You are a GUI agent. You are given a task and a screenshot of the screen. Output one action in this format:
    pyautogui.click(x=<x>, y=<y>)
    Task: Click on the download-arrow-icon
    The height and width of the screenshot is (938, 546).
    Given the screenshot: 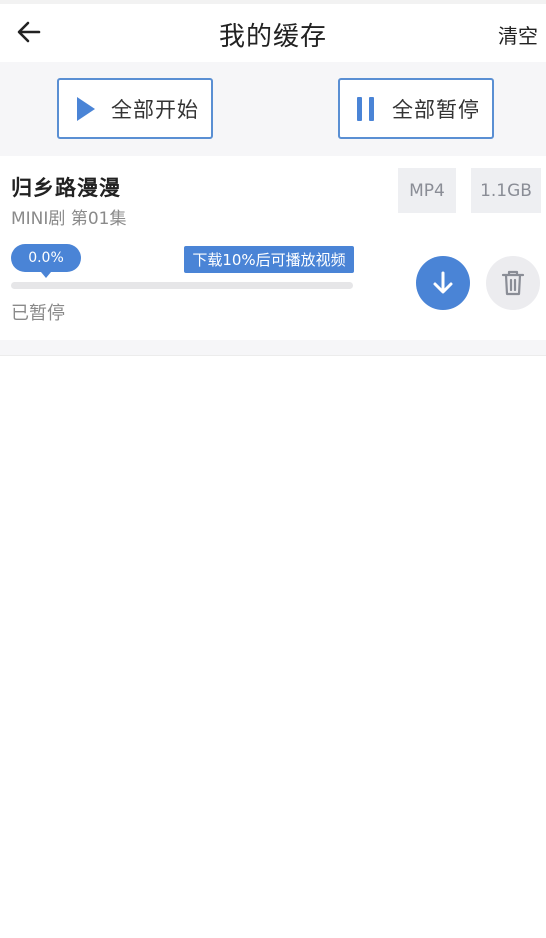 What is the action you would take?
    pyautogui.click(x=443, y=282)
    